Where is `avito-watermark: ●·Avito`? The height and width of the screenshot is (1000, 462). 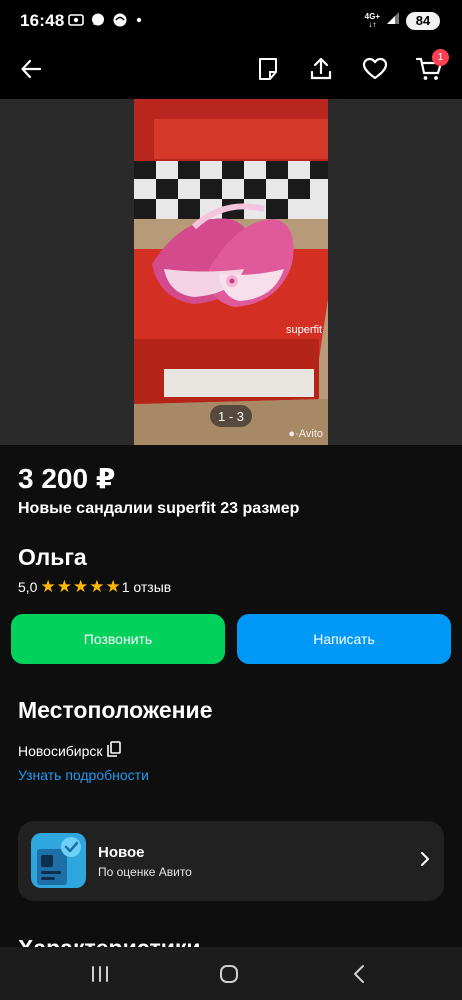 avito-watermark: ●·Avito is located at coordinates (305, 434).